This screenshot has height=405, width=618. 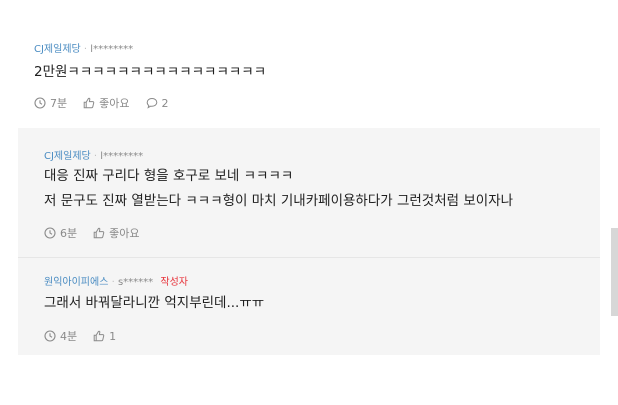 What do you see at coordinates (174, 282) in the screenshot?
I see `author-badge: 작성자` at bounding box center [174, 282].